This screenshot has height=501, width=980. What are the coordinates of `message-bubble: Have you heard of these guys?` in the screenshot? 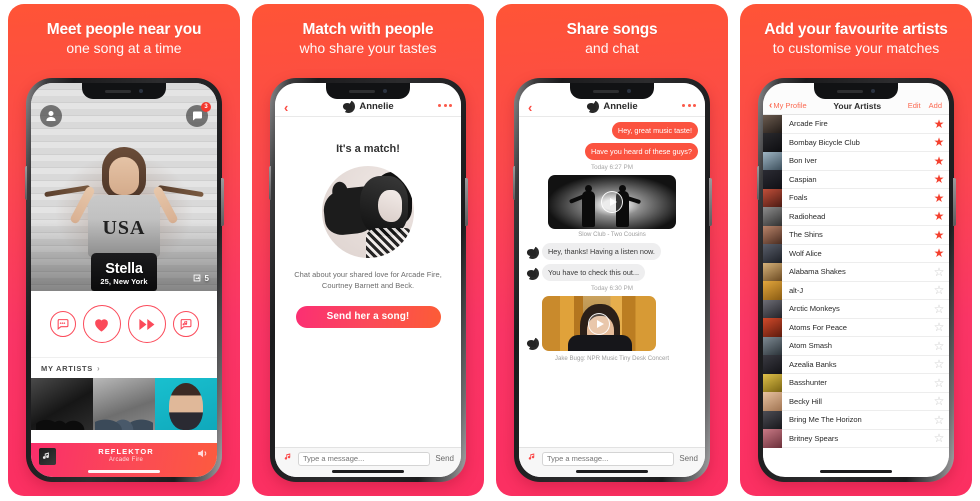 It's located at (641, 151).